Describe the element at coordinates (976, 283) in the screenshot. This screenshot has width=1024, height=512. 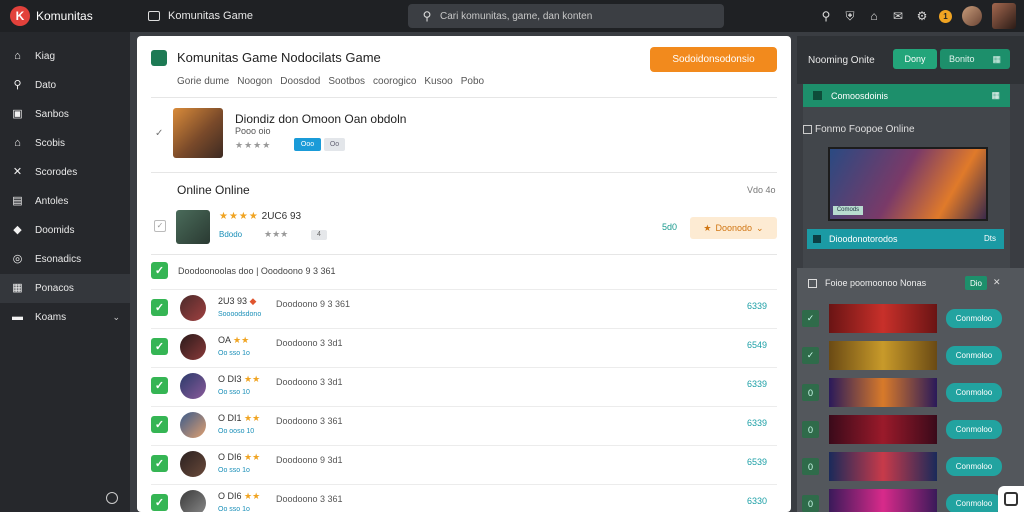
I see `list-tag: Dio` at that location.